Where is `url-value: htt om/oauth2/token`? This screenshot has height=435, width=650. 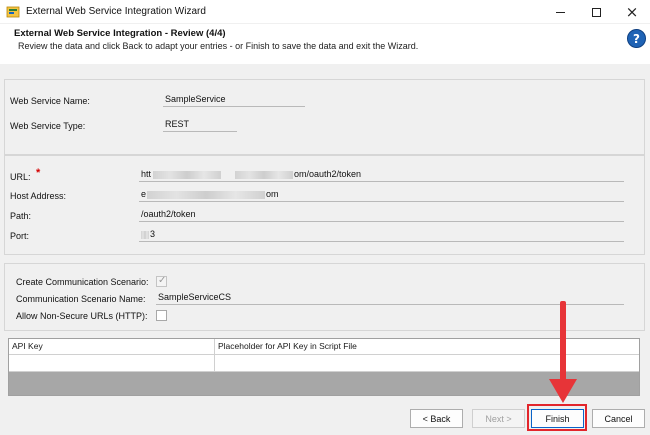
url-value: htt om/oauth2/token is located at coordinates (381, 175).